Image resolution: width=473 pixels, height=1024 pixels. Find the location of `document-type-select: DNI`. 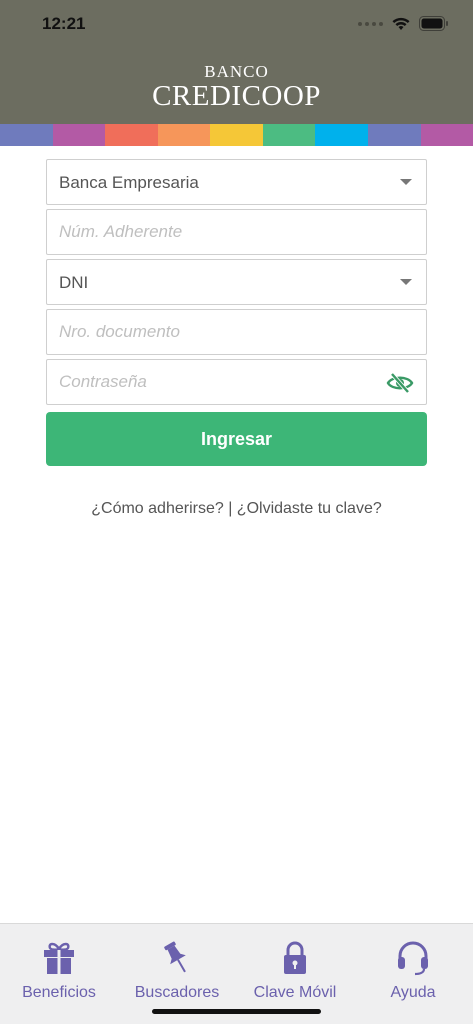

document-type-select: DNI is located at coordinates (236, 282).